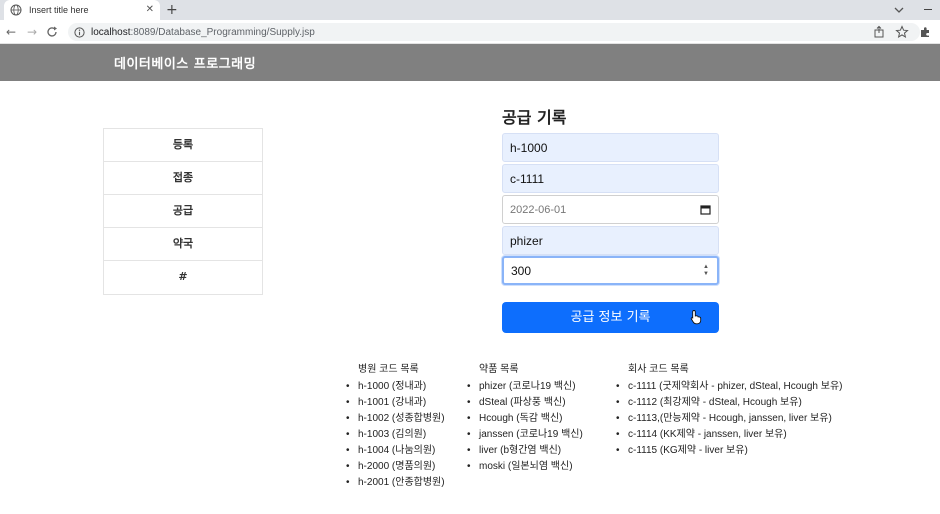 The image size is (940, 514). Describe the element at coordinates (525, 451) in the screenshot. I see `list-item: liver (b형간염 백신)` at that location.